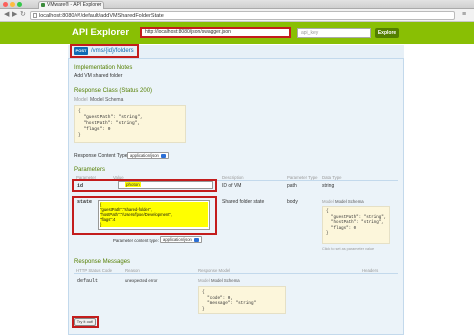 This screenshot has height=335, width=474. What do you see at coordinates (144, 155) in the screenshot?
I see `response-content-type-value: application/json` at bounding box center [144, 155].